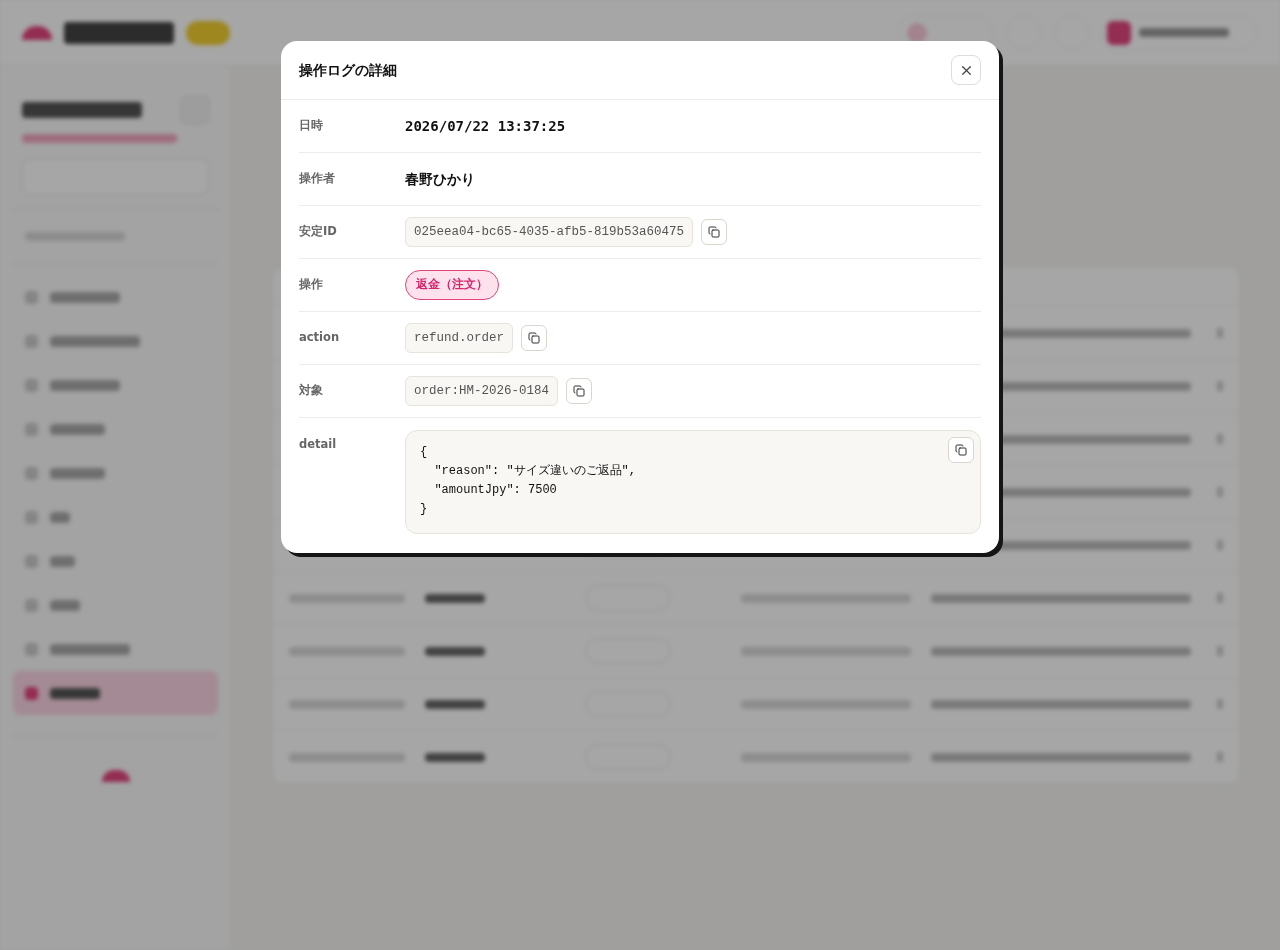 The image size is (1280, 950). What do you see at coordinates (549, 232) in the screenshot?
I see `code-value: 025eea04-bc65-4035-afb5-819b53a60475` at bounding box center [549, 232].